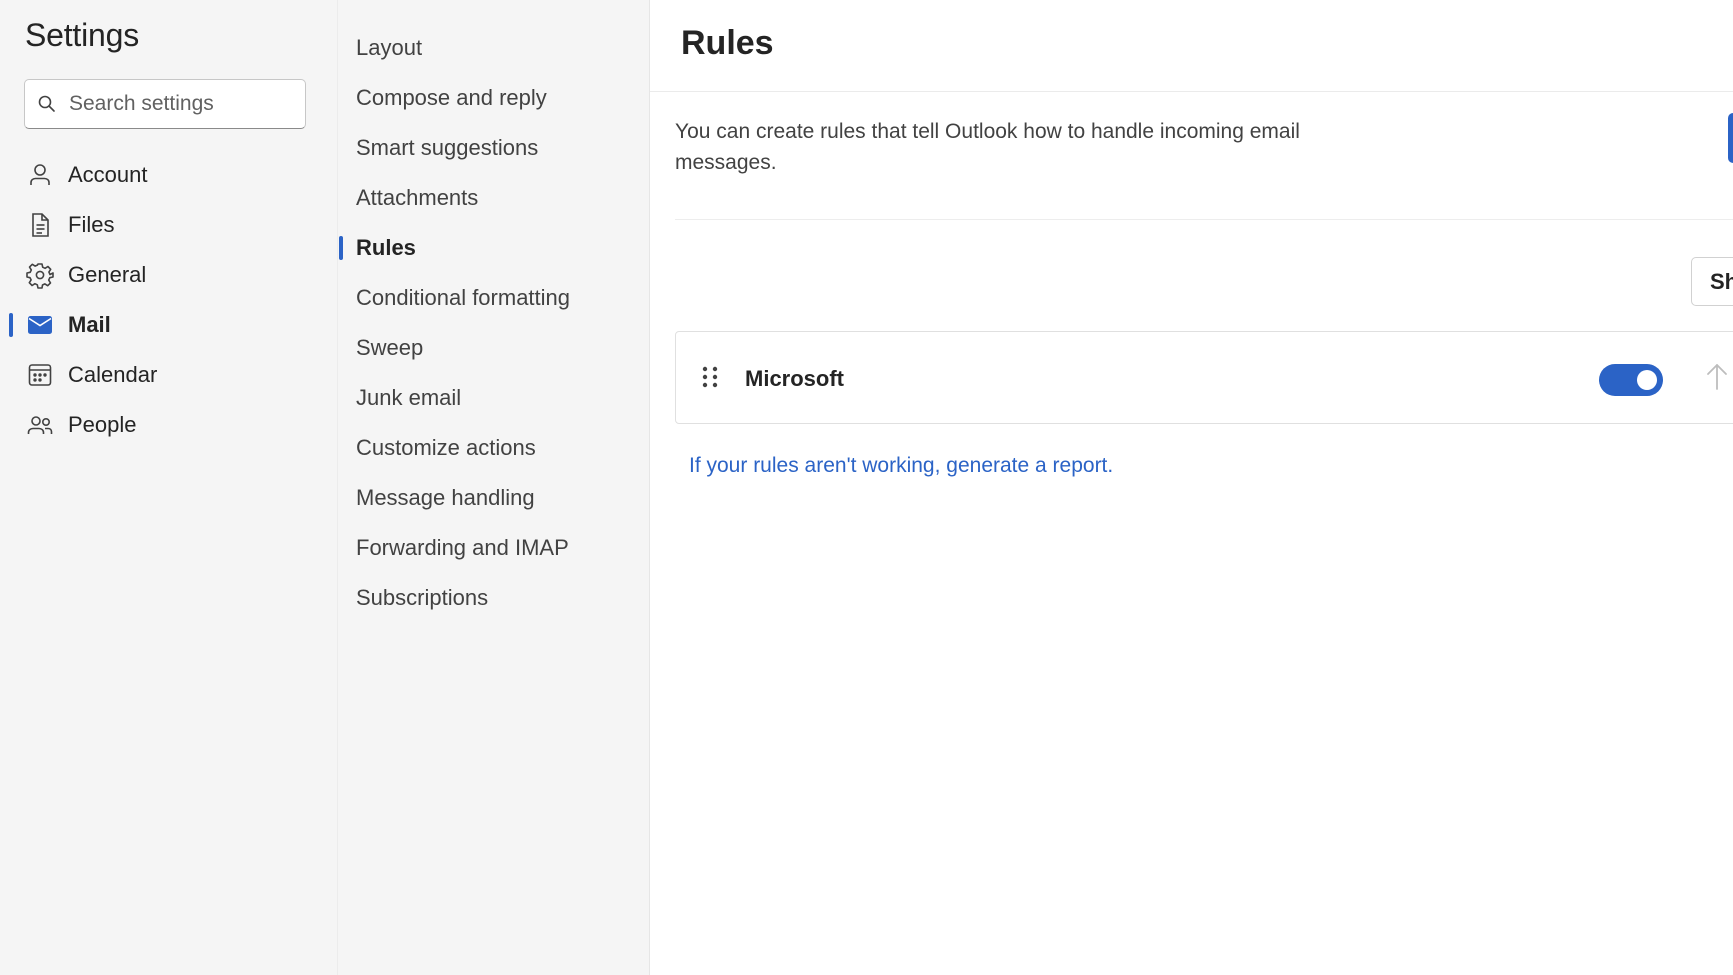  I want to click on sidebar-item-calendar: Calendar, so click(168, 375).